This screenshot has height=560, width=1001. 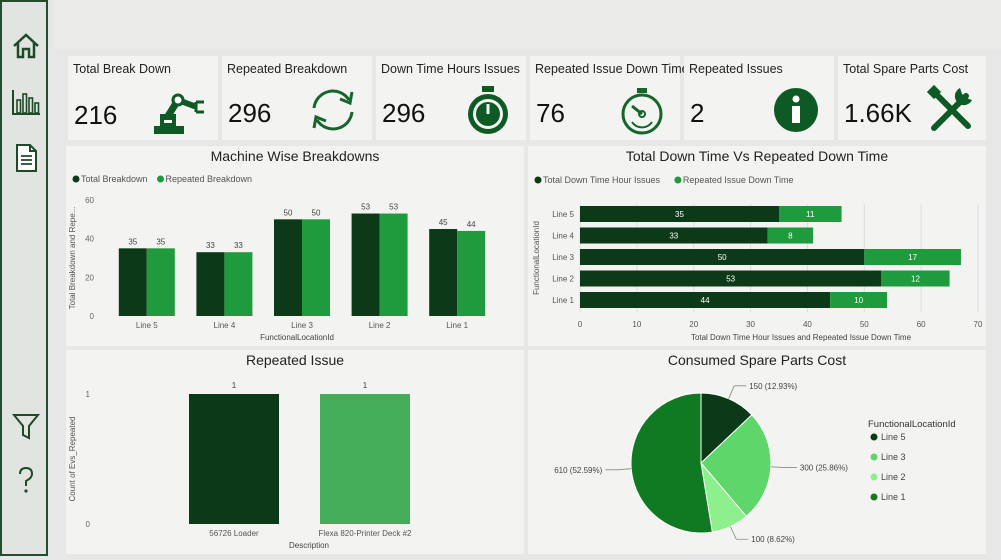 I want to click on kpi-value: 1.66K, so click(x=878, y=113).